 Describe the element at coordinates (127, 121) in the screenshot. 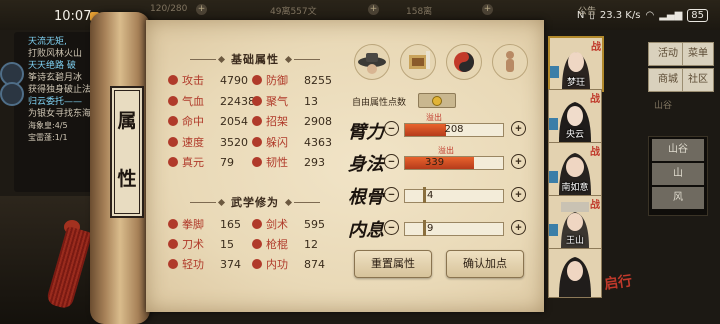

I see `scroll-title-char: 属` at that location.